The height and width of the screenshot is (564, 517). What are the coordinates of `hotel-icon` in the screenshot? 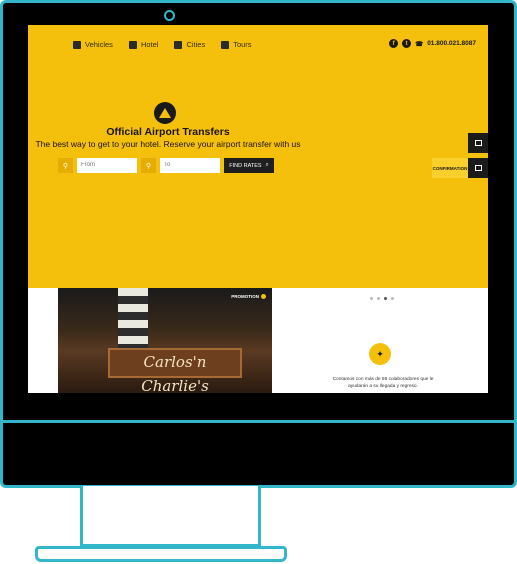 It's located at (132, 44).